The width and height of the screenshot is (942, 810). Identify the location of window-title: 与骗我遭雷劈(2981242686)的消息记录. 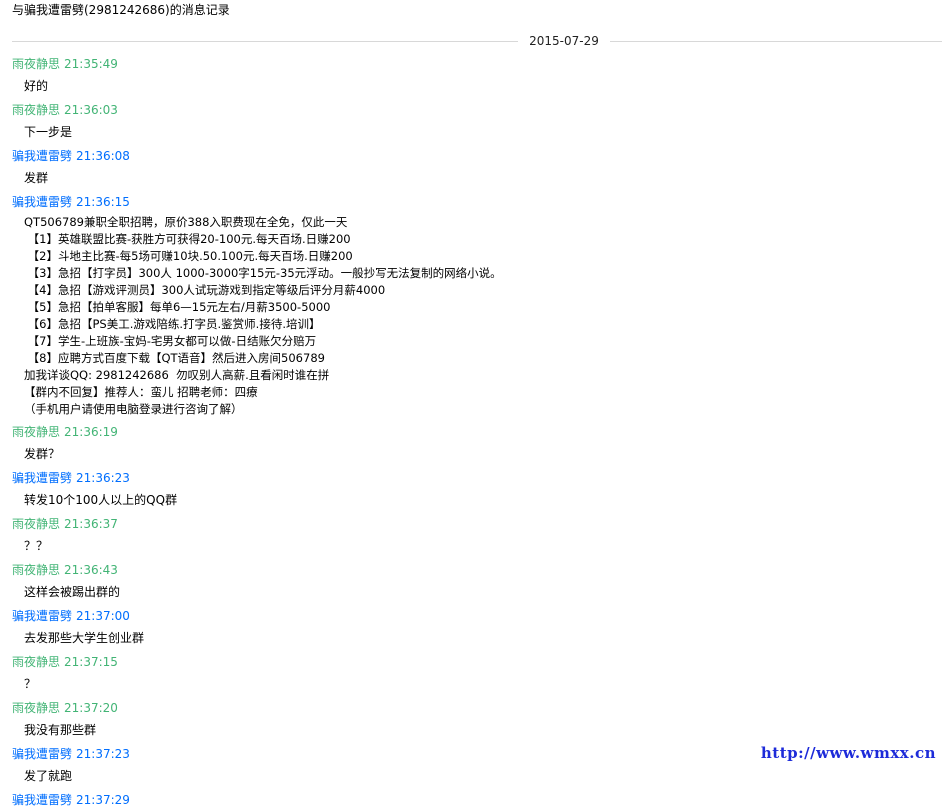
(121, 10).